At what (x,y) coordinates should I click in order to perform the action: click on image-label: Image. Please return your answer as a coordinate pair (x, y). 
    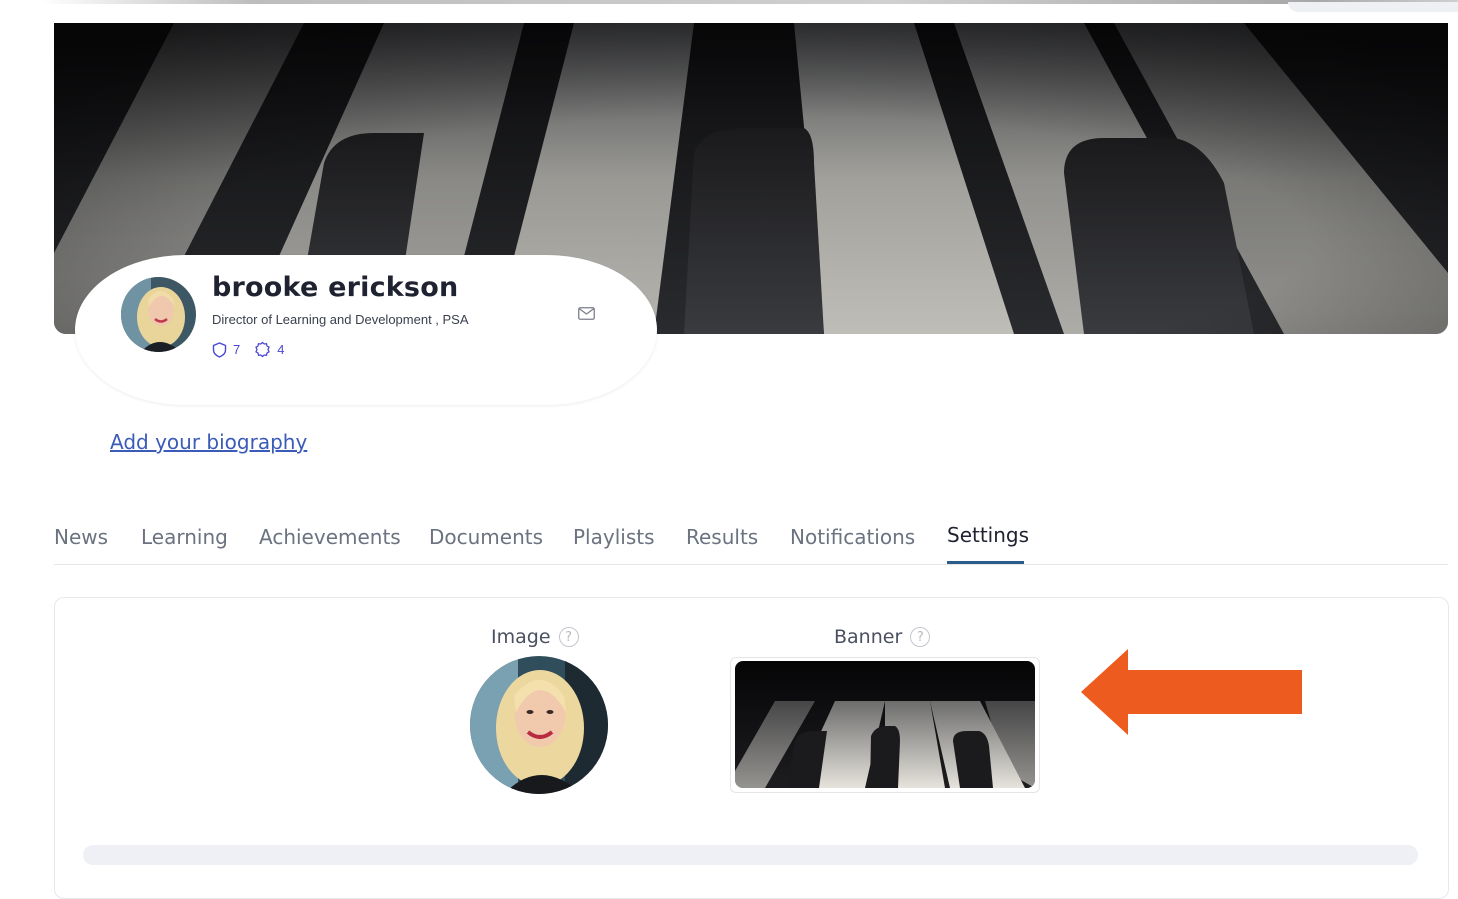
    Looking at the image, I should click on (521, 637).